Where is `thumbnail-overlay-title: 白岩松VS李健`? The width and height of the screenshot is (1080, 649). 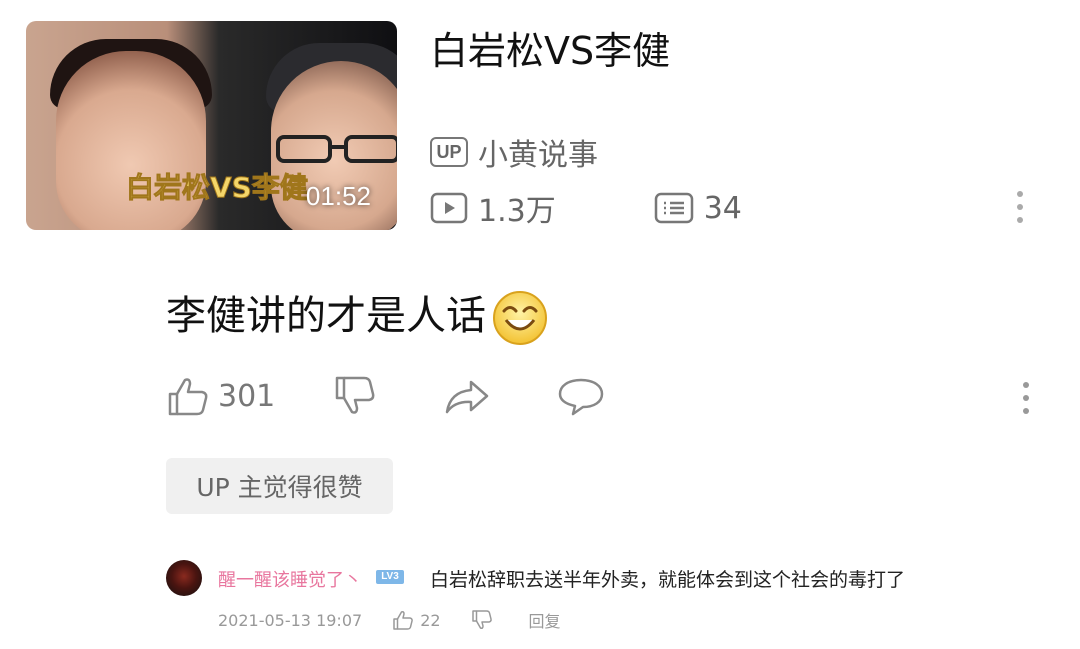 thumbnail-overlay-title: 白岩松VS李健 is located at coordinates (217, 188).